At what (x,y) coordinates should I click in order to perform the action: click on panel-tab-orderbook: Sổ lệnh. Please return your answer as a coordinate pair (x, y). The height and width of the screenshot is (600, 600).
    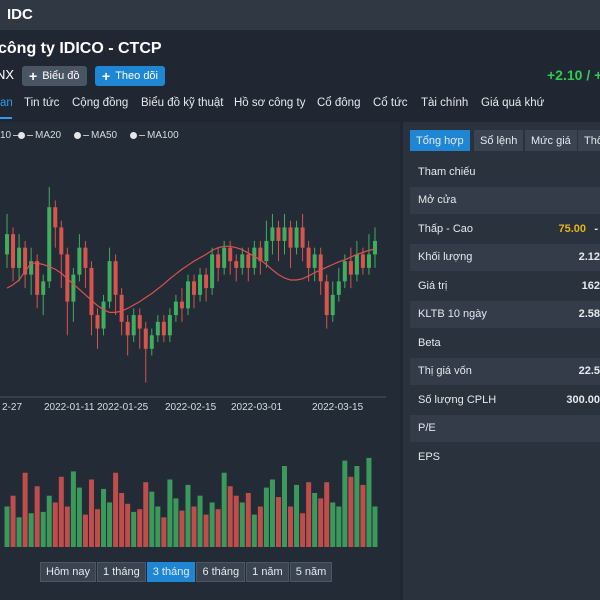
    Looking at the image, I should click on (499, 140).